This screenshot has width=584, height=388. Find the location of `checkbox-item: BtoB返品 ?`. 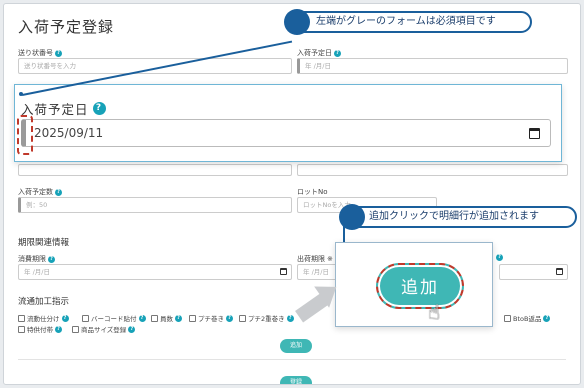

checkbox-item: BtoB返品 ? is located at coordinates (527, 318).